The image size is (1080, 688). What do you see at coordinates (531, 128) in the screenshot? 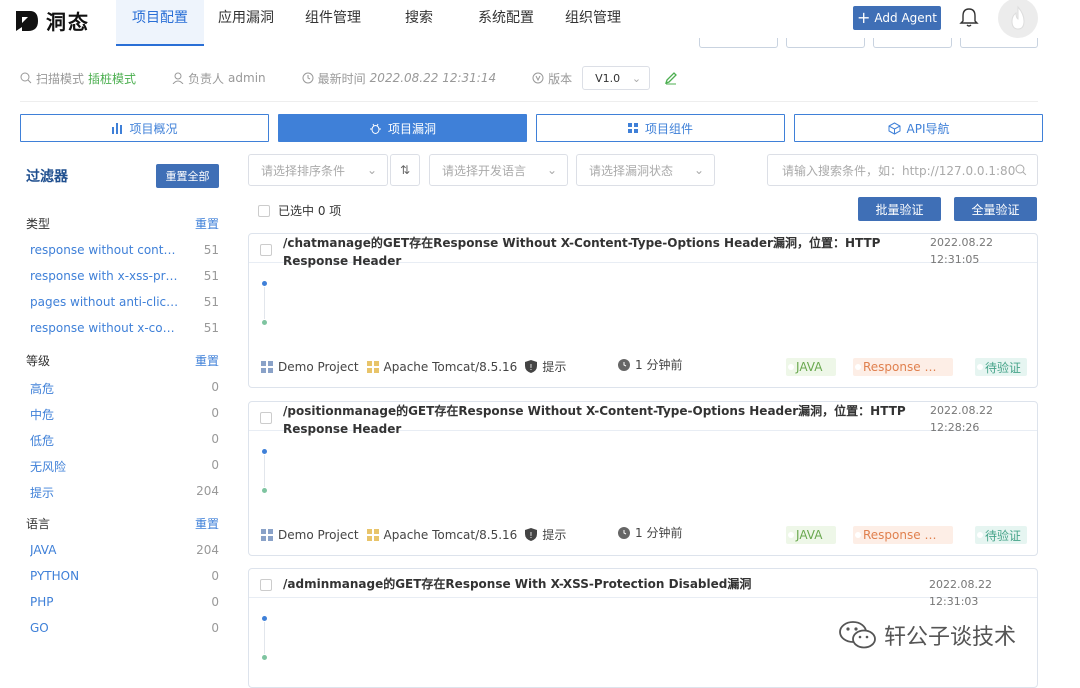
I see `project-subtabs: 项目概况 项目漏洞 项目组件 API导航` at bounding box center [531, 128].